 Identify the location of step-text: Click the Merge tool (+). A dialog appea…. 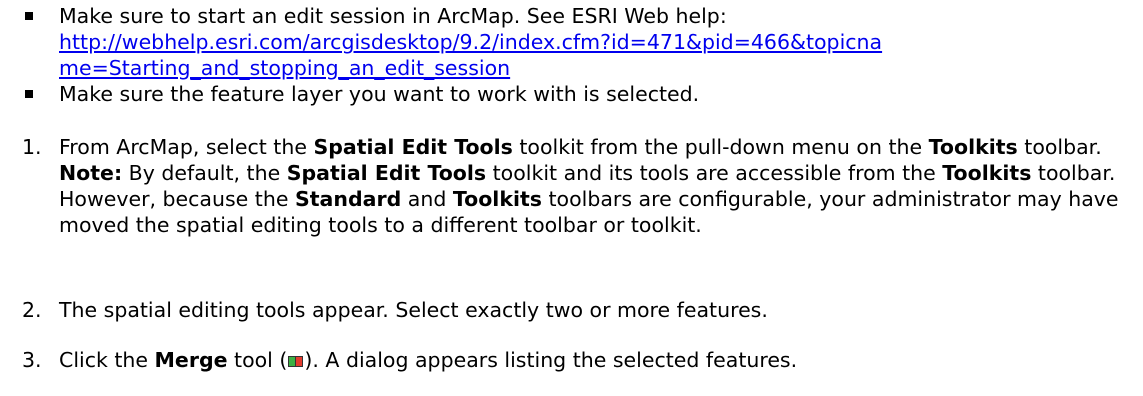
(428, 360).